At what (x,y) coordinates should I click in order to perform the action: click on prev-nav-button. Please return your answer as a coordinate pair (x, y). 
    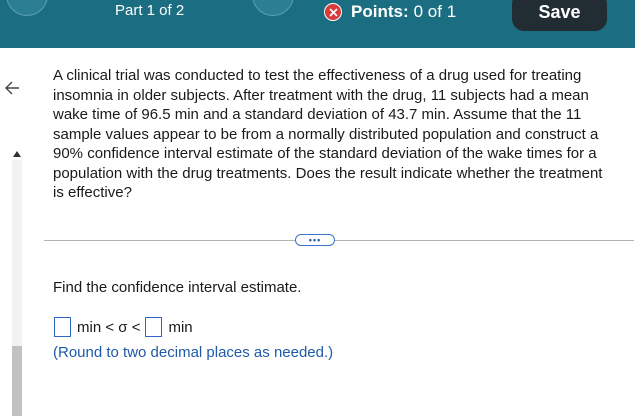
    Looking at the image, I should click on (27, 8).